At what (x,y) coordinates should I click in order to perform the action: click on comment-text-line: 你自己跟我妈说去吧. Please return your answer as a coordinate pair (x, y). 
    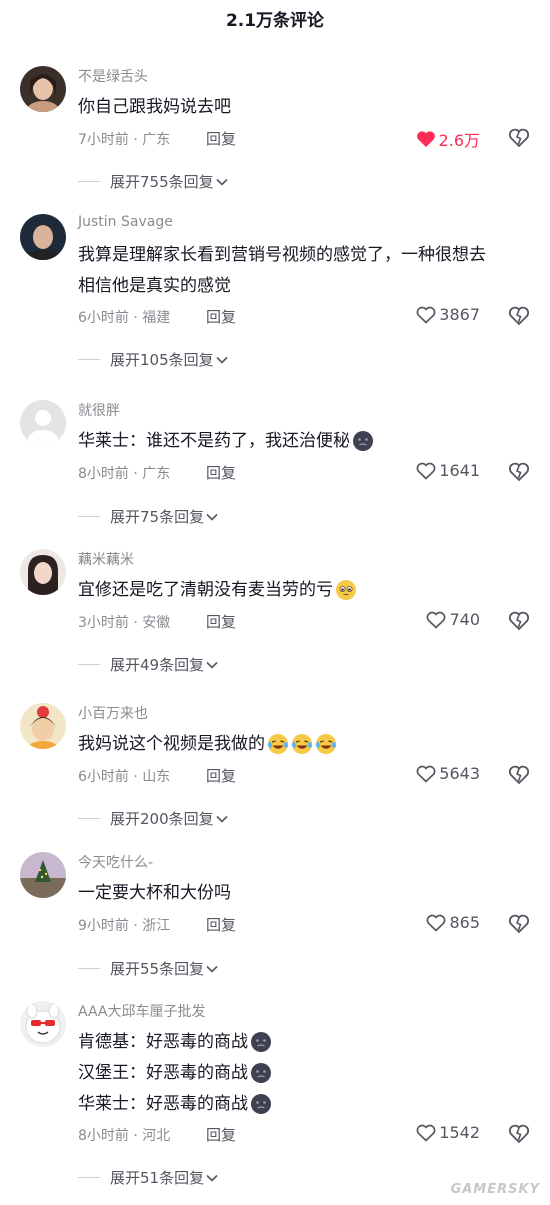
    Looking at the image, I should click on (154, 107).